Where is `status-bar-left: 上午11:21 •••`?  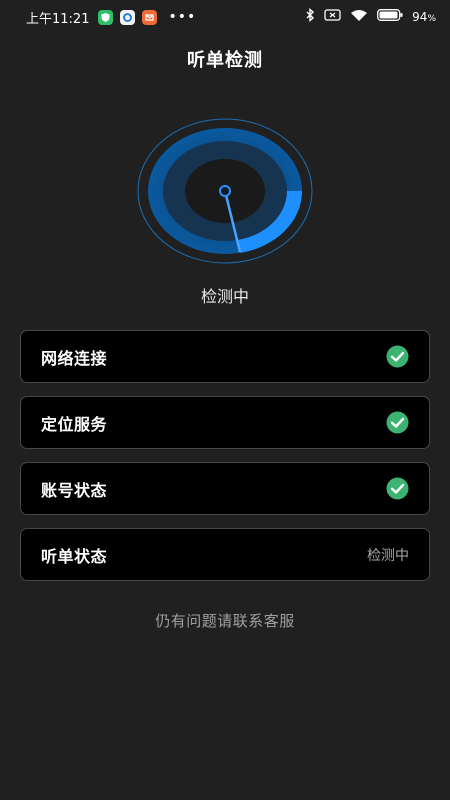
status-bar-left: 上午11:21 ••• is located at coordinates (111, 17).